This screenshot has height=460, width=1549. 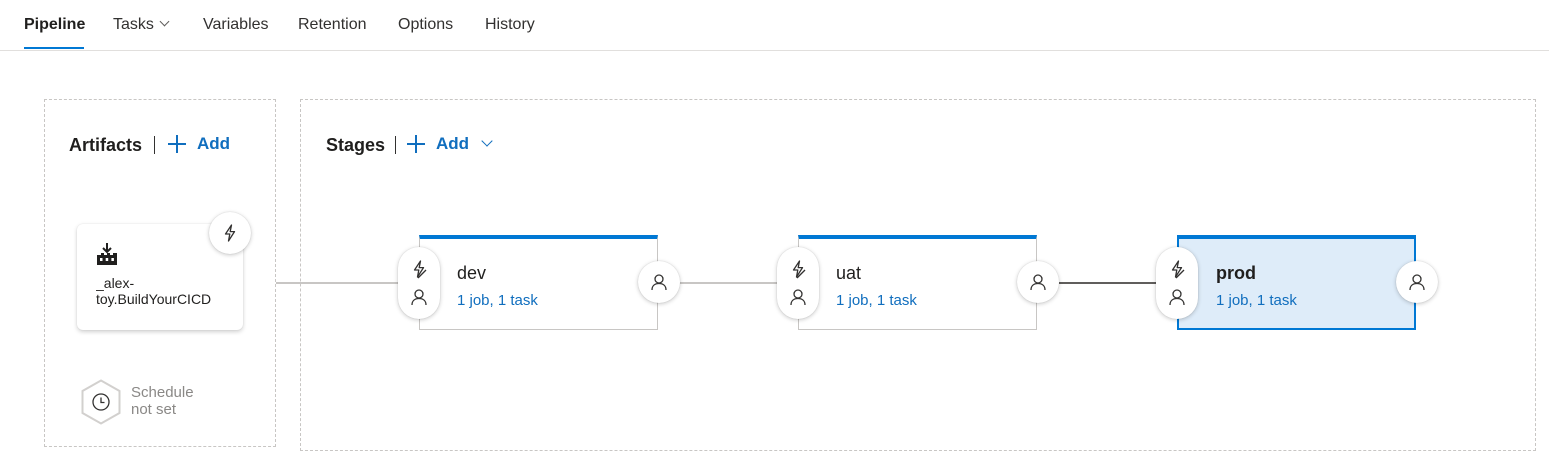 I want to click on stage-name: dev, so click(x=472, y=273).